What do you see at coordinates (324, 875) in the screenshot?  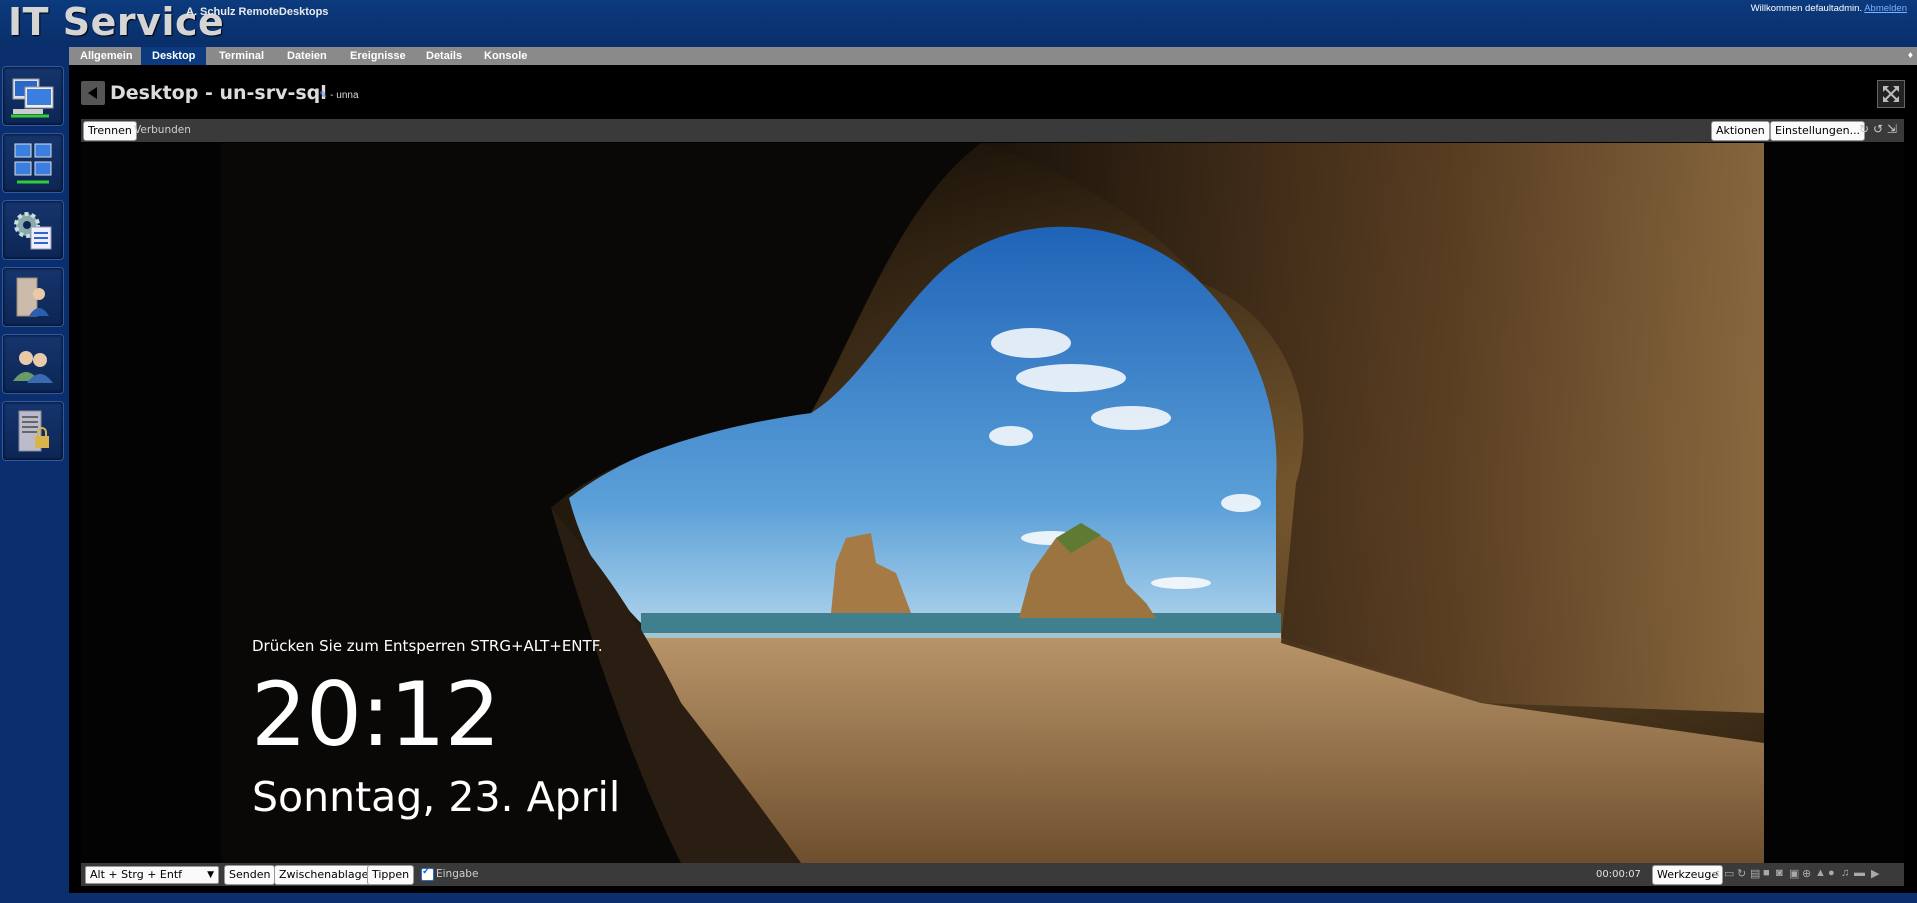 I see `clipboard-button: Zwischenablage` at bounding box center [324, 875].